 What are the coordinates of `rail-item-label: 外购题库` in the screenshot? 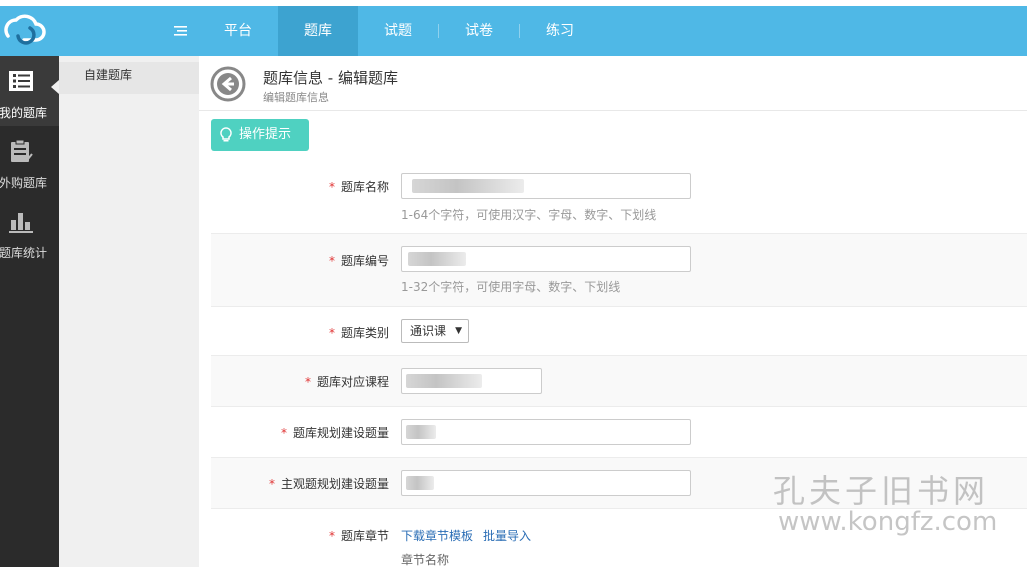 It's located at (24, 183).